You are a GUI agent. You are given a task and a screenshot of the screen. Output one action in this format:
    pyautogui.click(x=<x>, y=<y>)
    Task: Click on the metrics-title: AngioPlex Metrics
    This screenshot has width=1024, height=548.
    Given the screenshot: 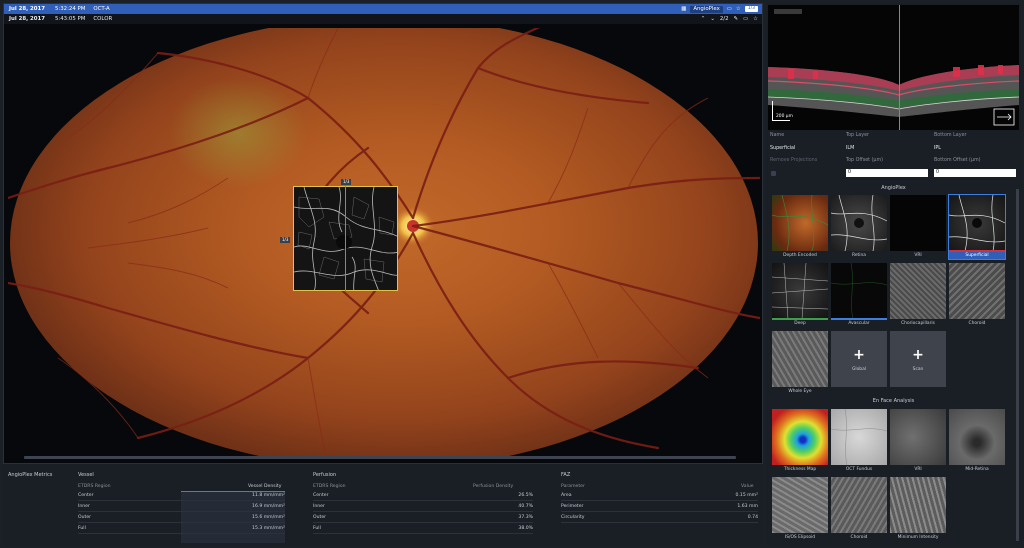 What is the action you would take?
    pyautogui.click(x=30, y=475)
    